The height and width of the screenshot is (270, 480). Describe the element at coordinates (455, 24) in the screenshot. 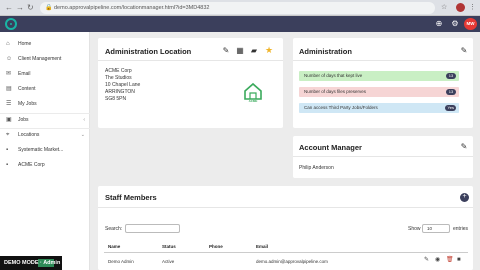

I see `settings-icon: ⚙` at that location.